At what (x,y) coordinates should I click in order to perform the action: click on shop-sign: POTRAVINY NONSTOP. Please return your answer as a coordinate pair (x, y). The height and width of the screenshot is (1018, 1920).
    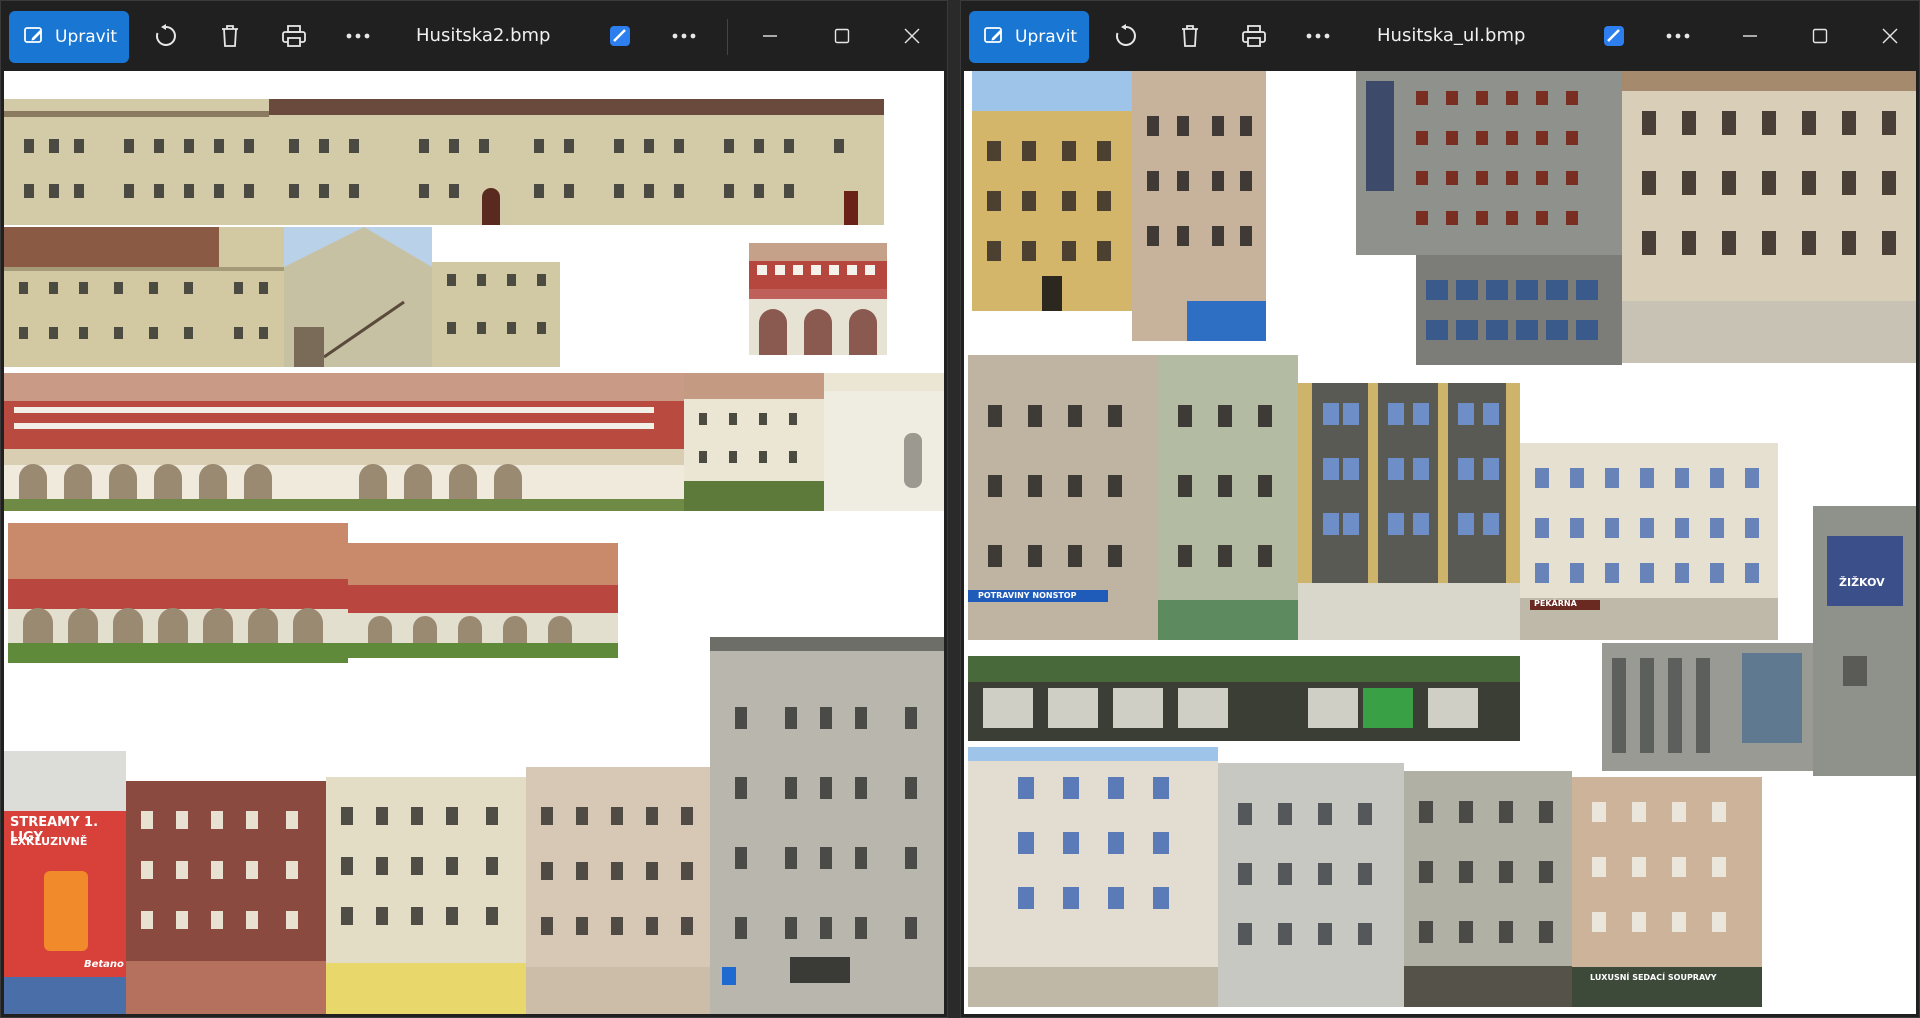
    Looking at the image, I should click on (1027, 595).